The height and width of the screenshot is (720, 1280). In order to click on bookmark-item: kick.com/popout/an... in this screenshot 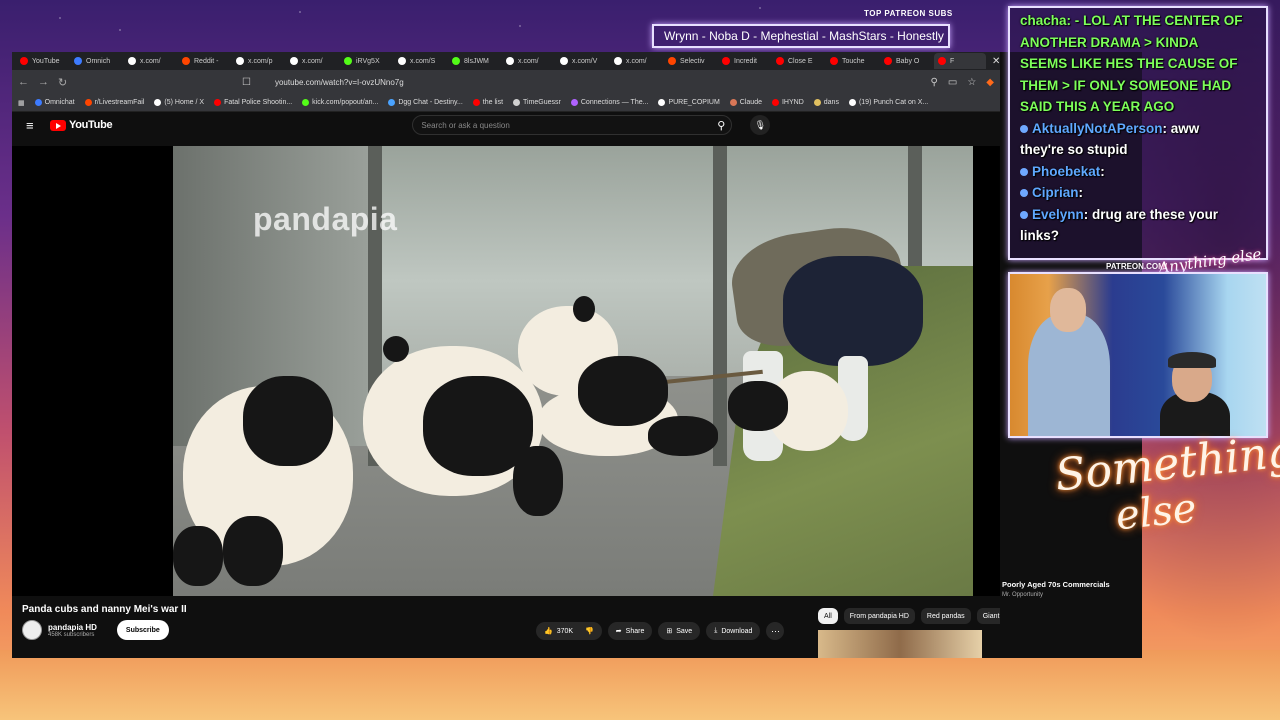, I will do `click(340, 102)`.